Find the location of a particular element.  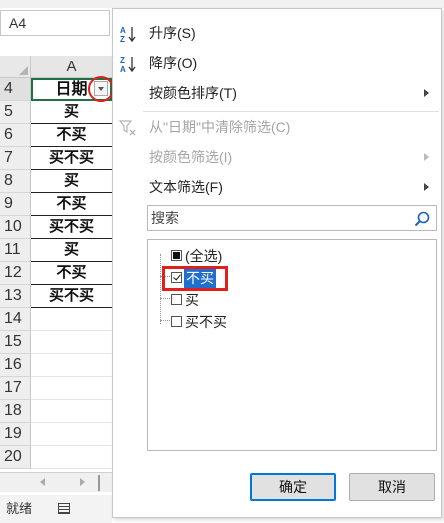

row-number: 20 is located at coordinates (15, 457).